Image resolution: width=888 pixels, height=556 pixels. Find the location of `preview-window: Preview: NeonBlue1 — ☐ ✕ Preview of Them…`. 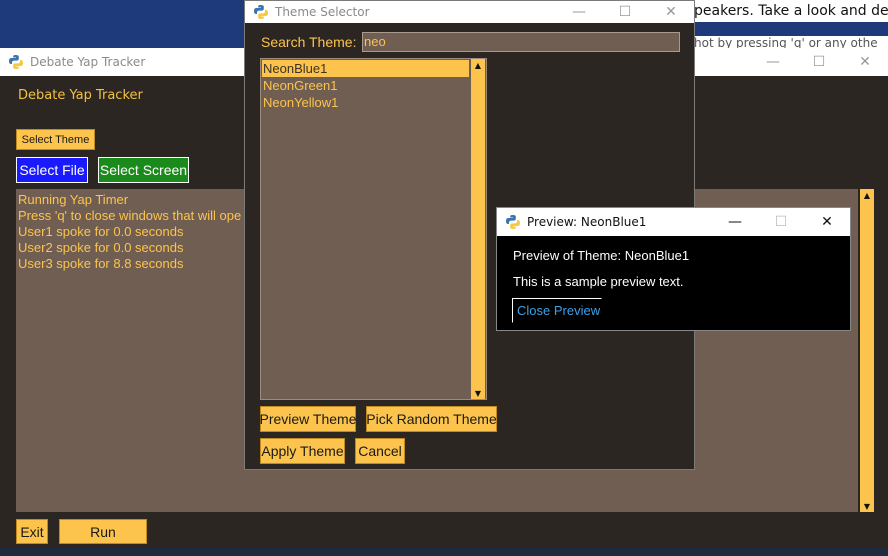

preview-window: Preview: NeonBlue1 — ☐ ✕ Preview of Them… is located at coordinates (673, 269).